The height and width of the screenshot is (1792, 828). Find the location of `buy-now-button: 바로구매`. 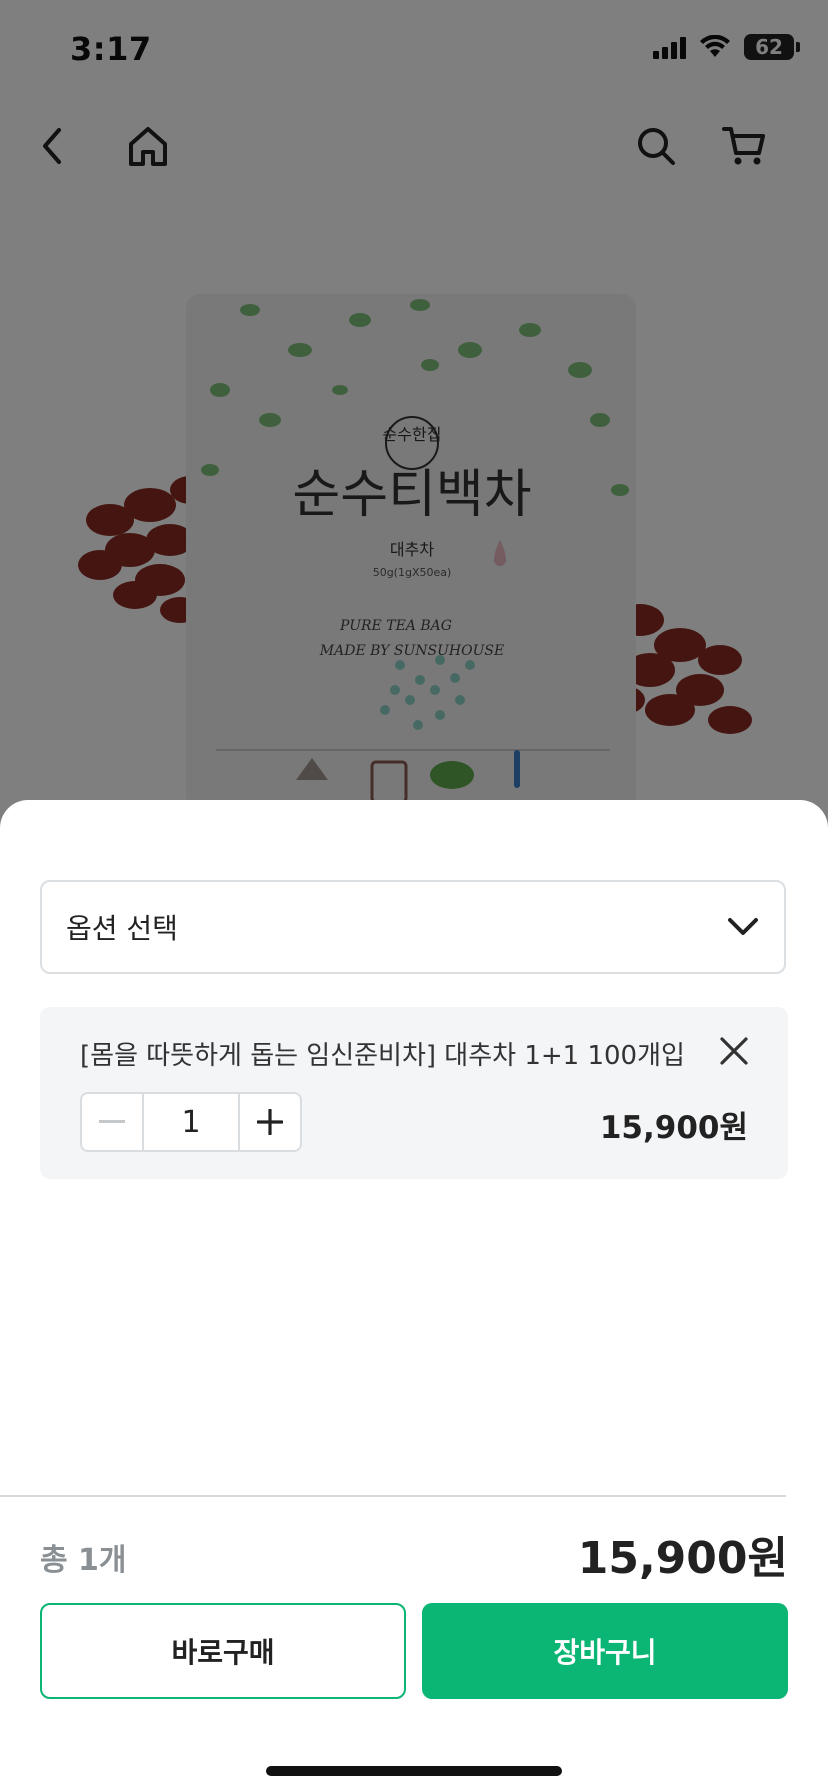

buy-now-button: 바로구매 is located at coordinates (223, 1651).